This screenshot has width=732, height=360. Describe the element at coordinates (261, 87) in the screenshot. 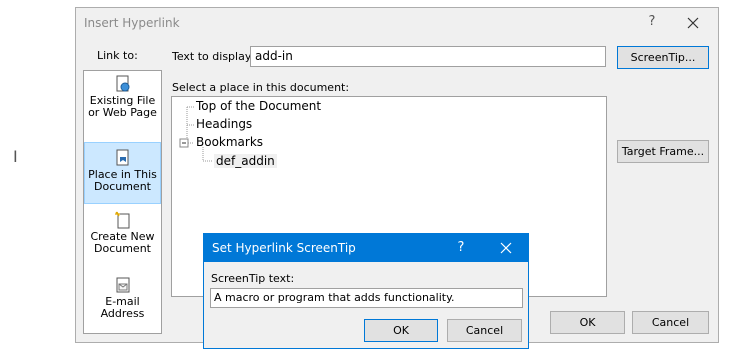

I see `select-place-label: Select a place in this document:` at that location.